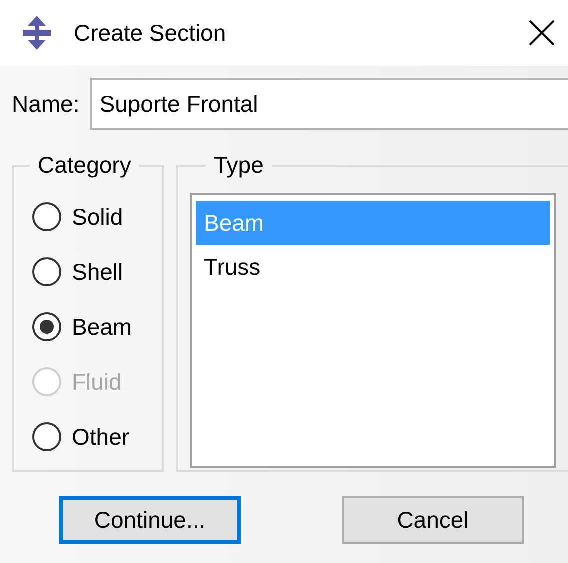 The height and width of the screenshot is (563, 568). What do you see at coordinates (98, 217) in the screenshot?
I see `radio-label: Solid` at bounding box center [98, 217].